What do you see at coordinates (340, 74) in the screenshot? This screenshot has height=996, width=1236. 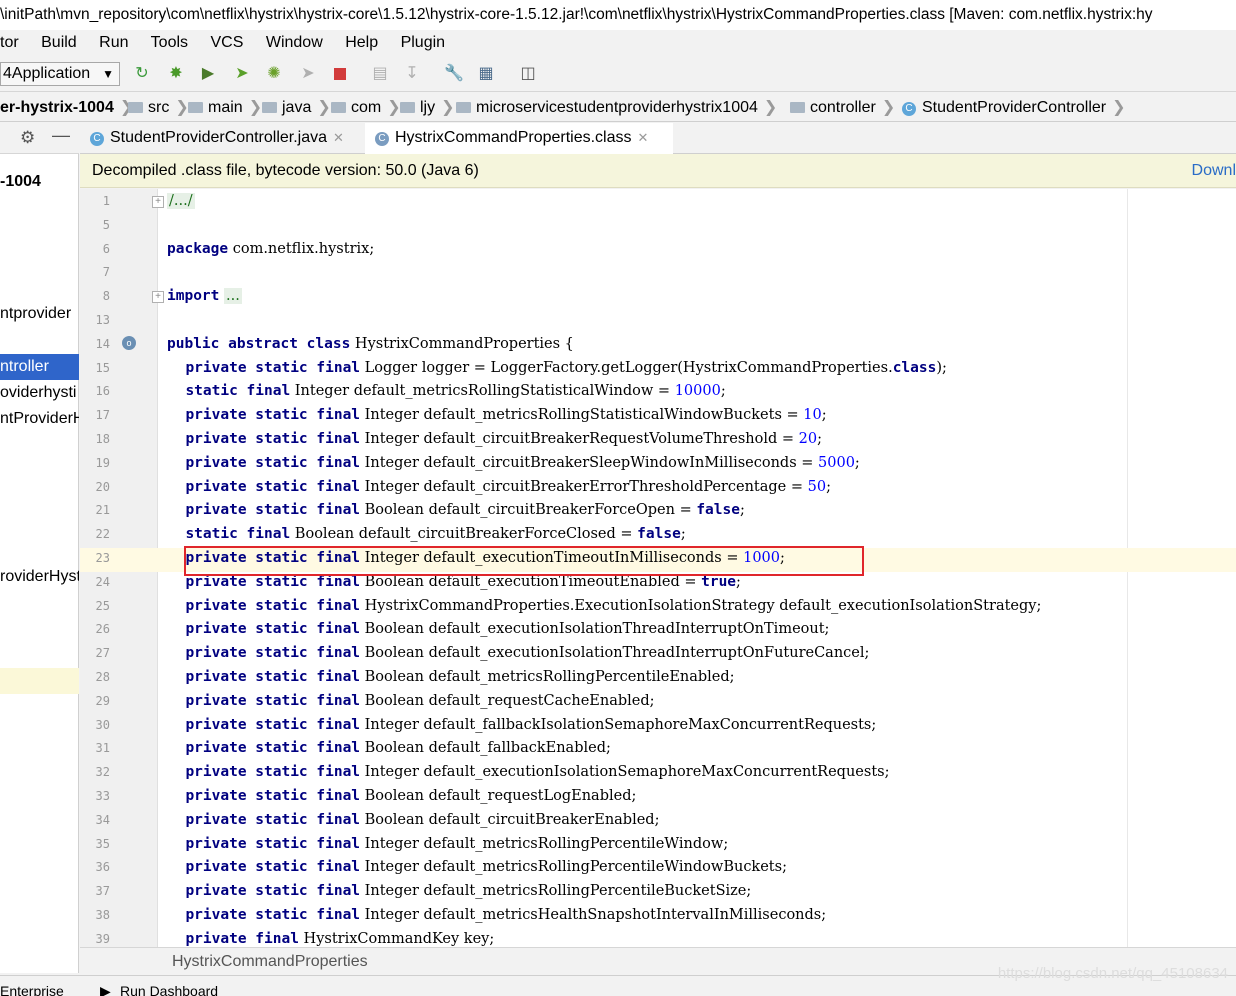 I see `stop-icon` at bounding box center [340, 74].